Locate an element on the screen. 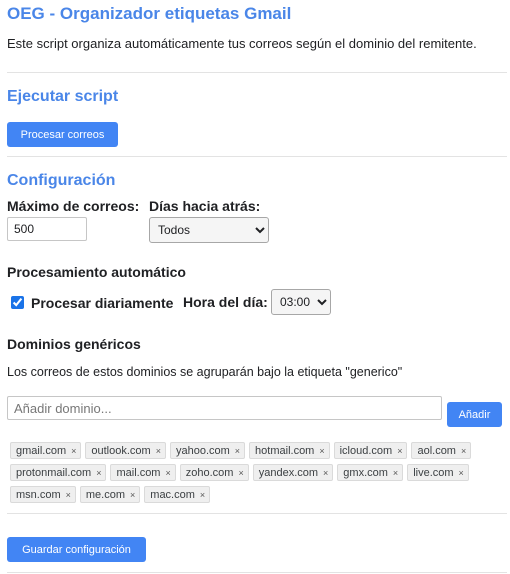 This screenshot has width=510, height=574. daily-processing-checkbox is located at coordinates (17, 302).